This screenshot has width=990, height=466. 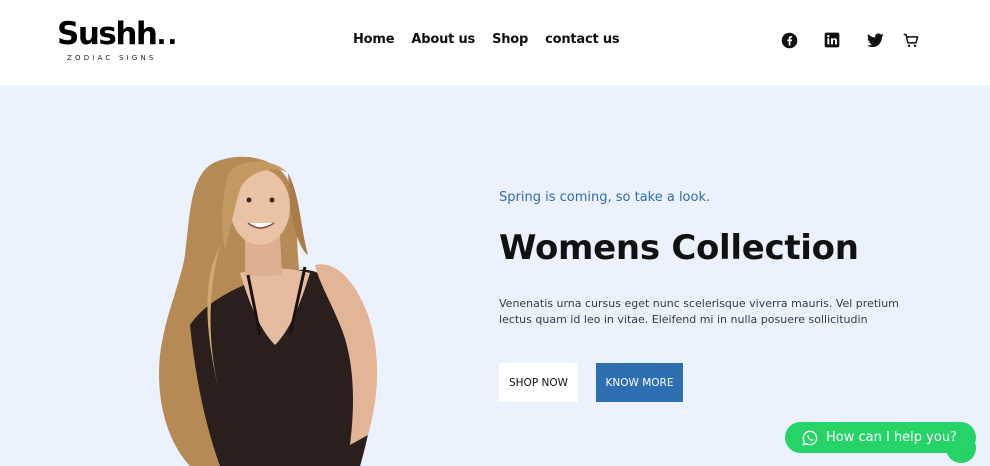 I want to click on know-more-button: KNOW MORE, so click(x=639, y=382).